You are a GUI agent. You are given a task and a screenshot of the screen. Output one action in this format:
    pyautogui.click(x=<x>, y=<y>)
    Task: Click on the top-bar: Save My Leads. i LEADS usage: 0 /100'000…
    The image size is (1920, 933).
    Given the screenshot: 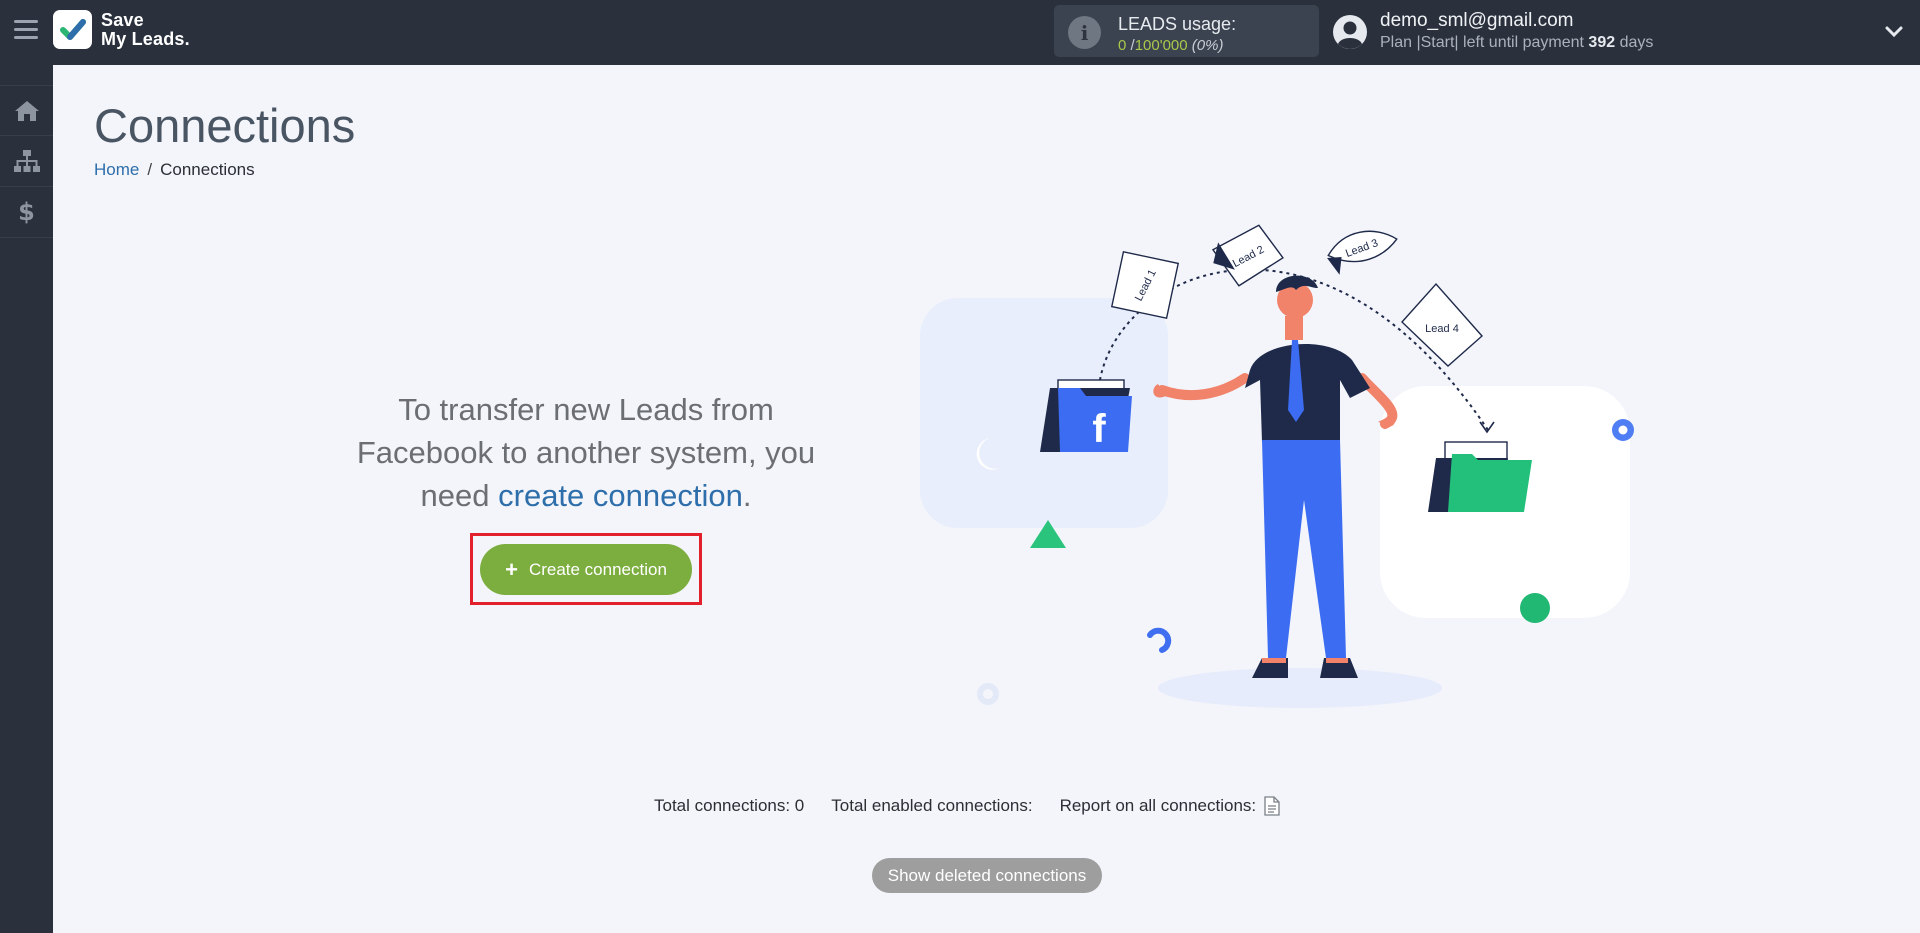 What is the action you would take?
    pyautogui.click(x=960, y=32)
    